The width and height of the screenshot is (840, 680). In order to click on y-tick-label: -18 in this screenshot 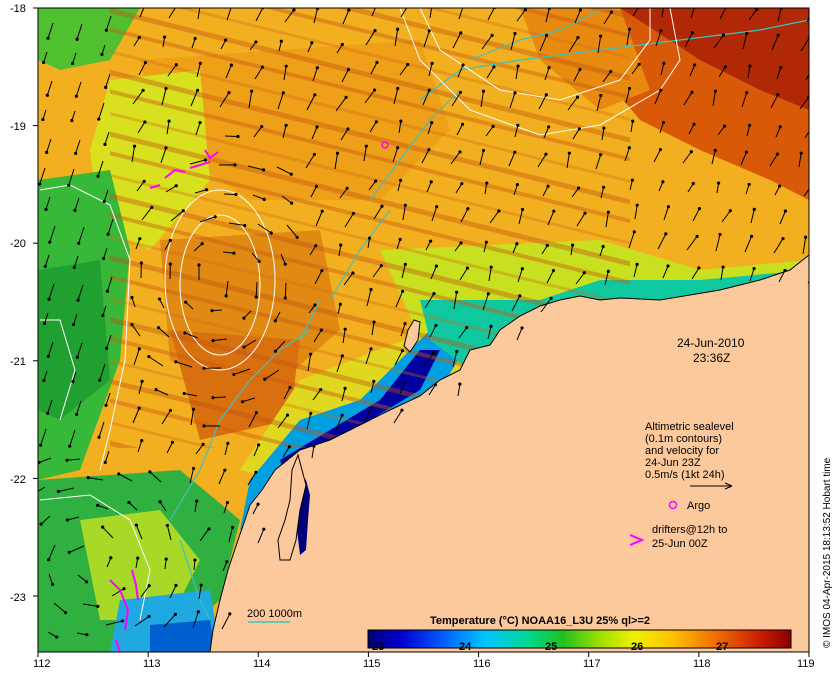, I will do `click(18, 9)`.